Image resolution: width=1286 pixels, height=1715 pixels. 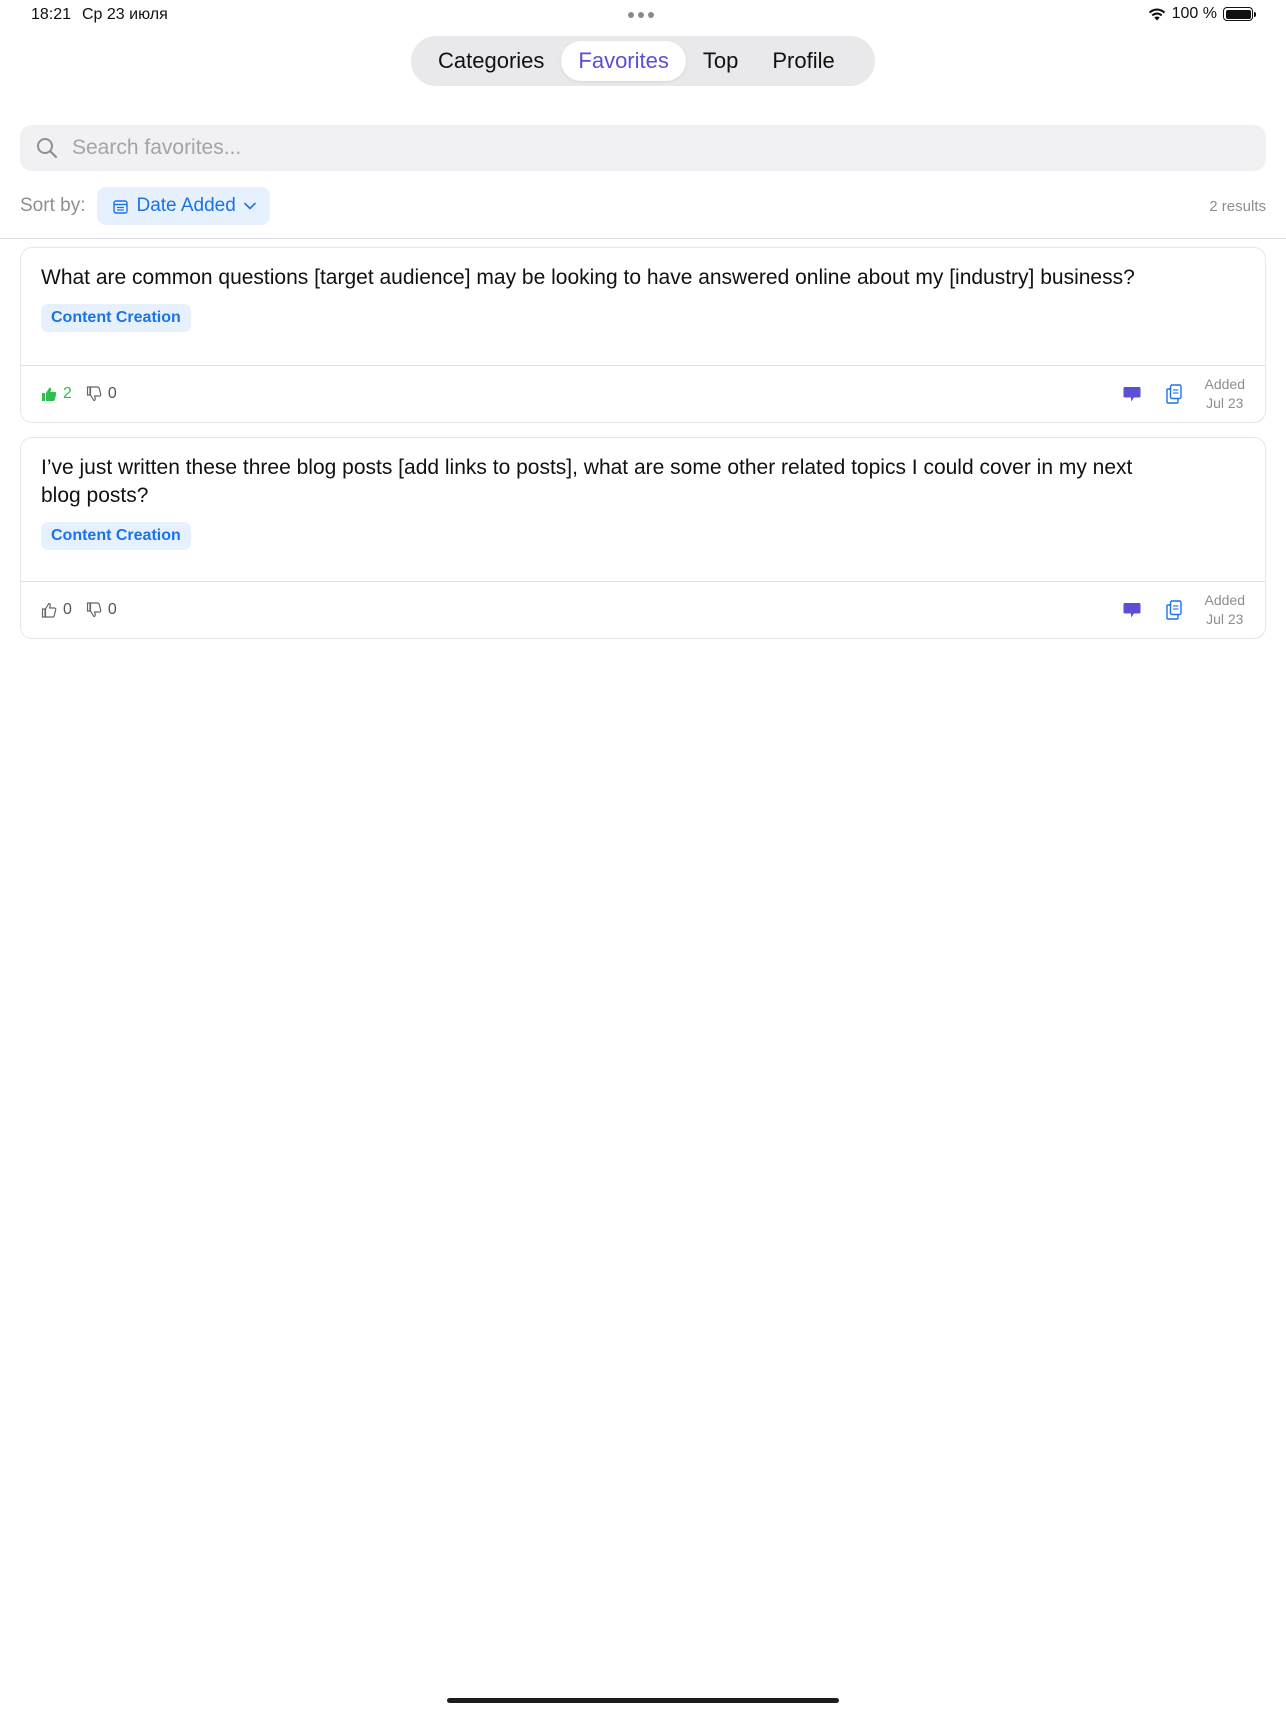 I want to click on card-footer: 2 0 Added Jul 23, so click(x=643, y=393).